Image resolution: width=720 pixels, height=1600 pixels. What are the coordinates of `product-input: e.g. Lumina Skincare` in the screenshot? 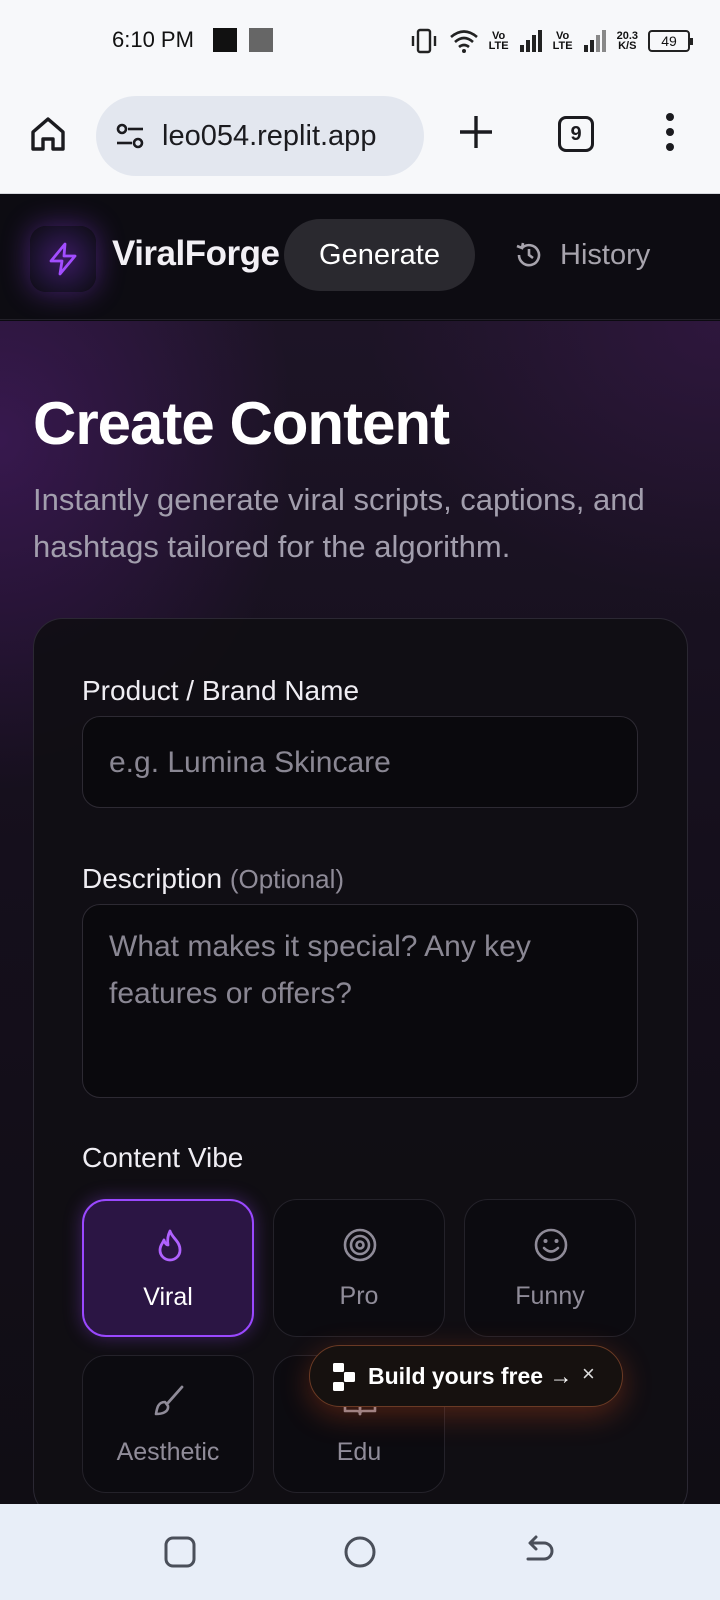 It's located at (360, 762).